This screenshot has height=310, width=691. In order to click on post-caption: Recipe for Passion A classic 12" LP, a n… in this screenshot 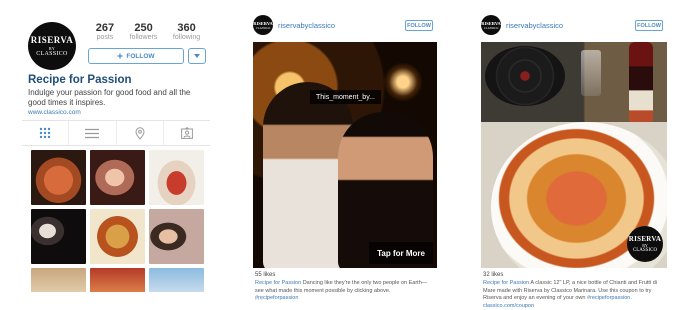, I will do `click(575, 295)`.